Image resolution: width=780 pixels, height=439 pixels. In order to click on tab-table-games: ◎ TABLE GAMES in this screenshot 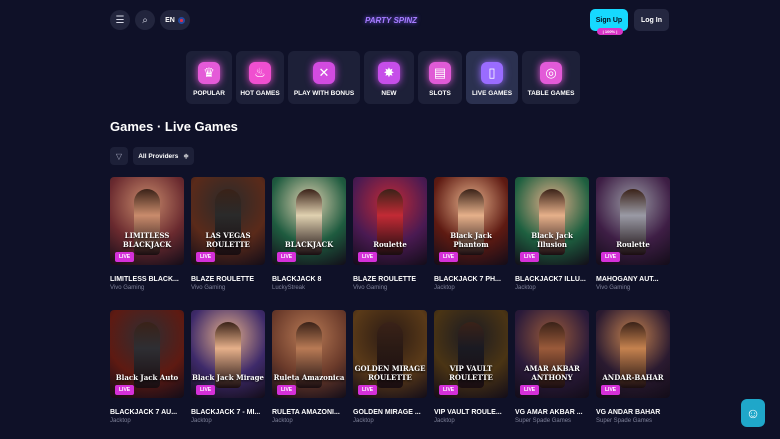, I will do `click(551, 77)`.